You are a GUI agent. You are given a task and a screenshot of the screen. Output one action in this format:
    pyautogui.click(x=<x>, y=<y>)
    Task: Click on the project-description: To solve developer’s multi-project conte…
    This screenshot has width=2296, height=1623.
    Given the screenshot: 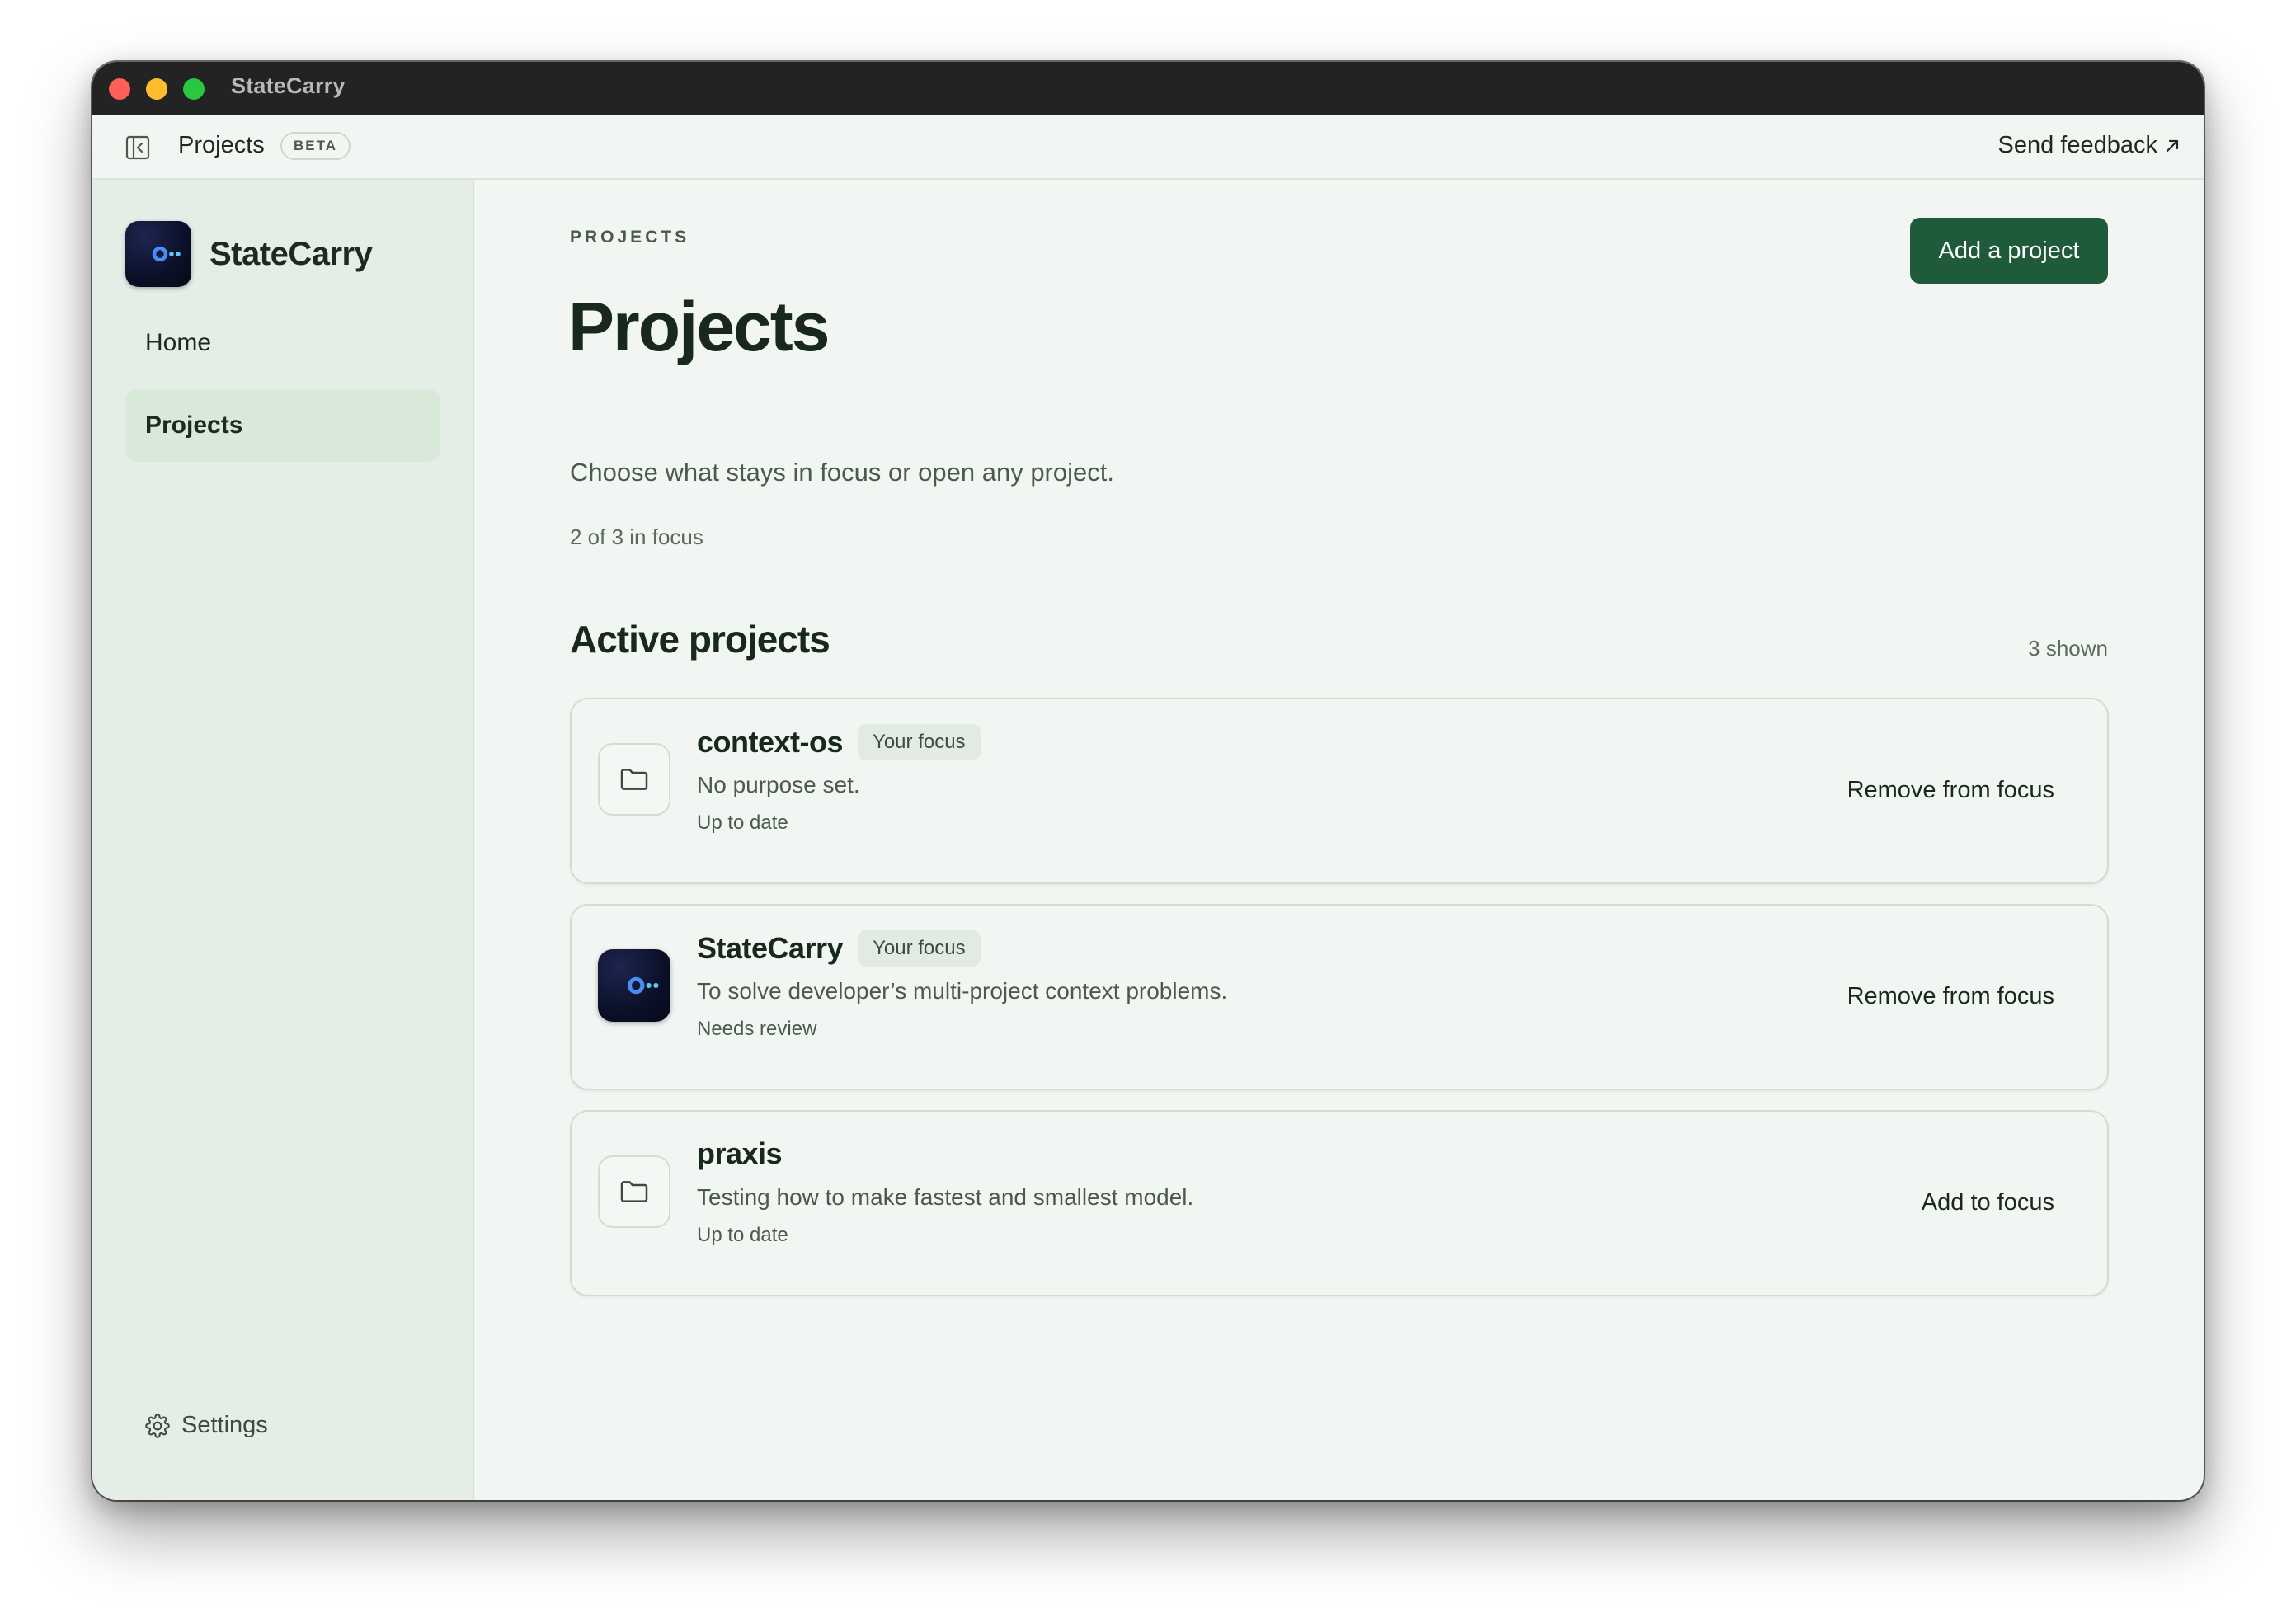 What is the action you would take?
    pyautogui.click(x=962, y=991)
    